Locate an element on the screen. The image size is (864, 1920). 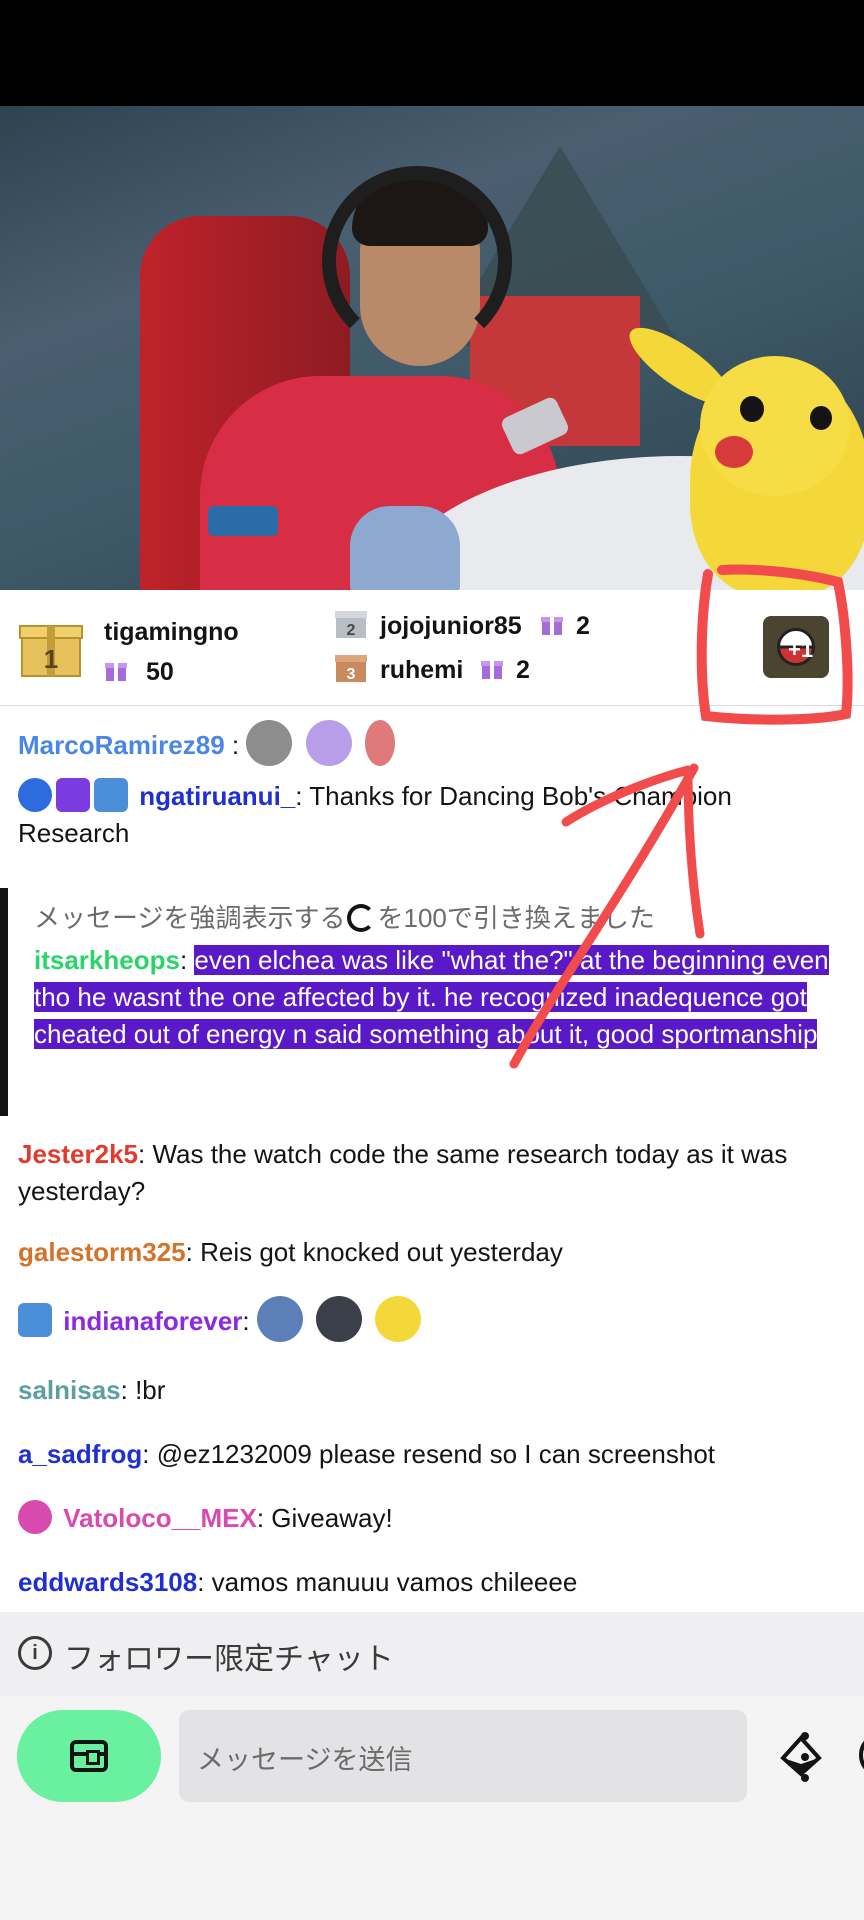
more-options-icon is located at coordinates (805, 1757).